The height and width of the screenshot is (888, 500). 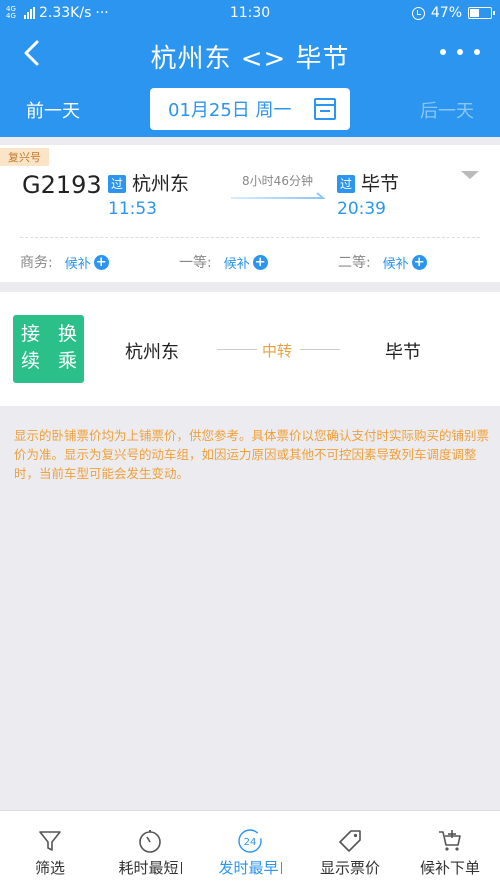 What do you see at coordinates (450, 840) in the screenshot?
I see `cart-plus-icon` at bounding box center [450, 840].